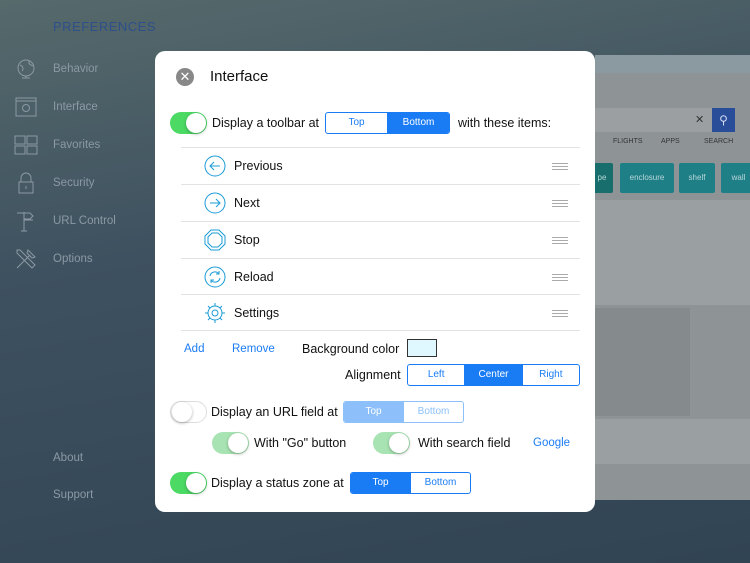 This screenshot has height=563, width=750. I want to click on sidebar-item-options: Options, so click(84, 259).